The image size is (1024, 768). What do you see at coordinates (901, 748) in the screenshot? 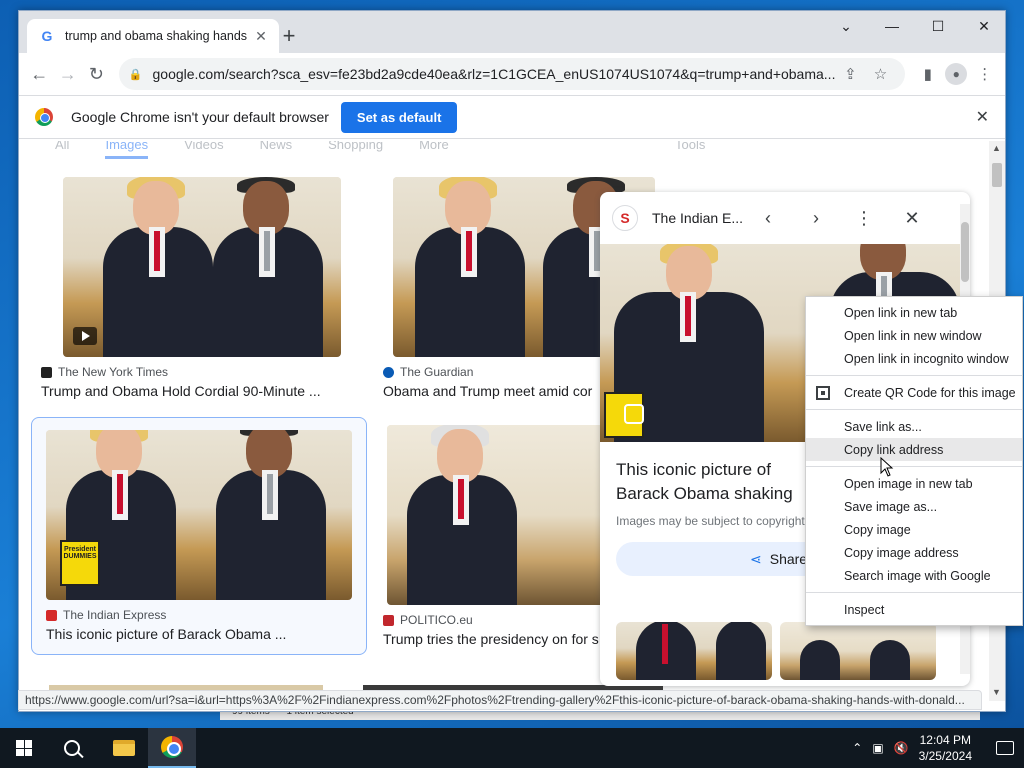
I see `volume-muted-icon: 🔇` at bounding box center [901, 748].